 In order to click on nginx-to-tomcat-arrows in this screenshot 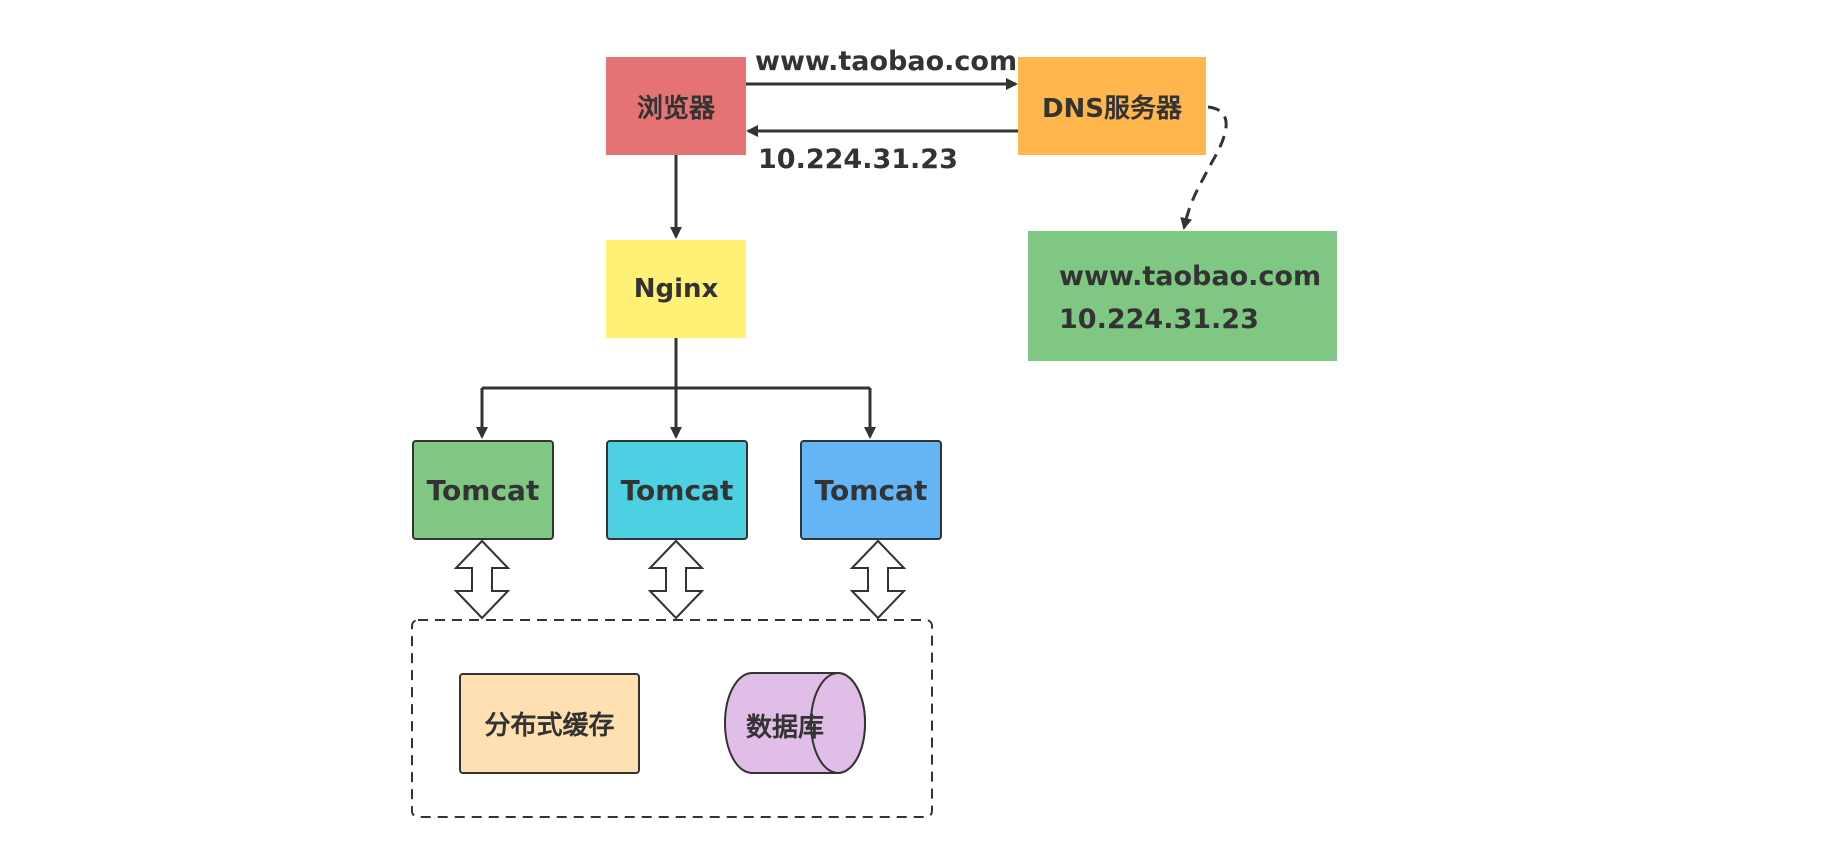, I will do `click(676, 388)`.